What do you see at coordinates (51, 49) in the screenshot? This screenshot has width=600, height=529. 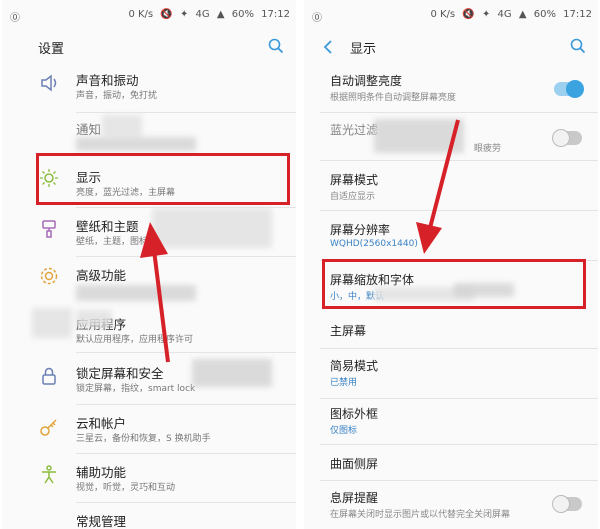 I see `page-title: 设置` at bounding box center [51, 49].